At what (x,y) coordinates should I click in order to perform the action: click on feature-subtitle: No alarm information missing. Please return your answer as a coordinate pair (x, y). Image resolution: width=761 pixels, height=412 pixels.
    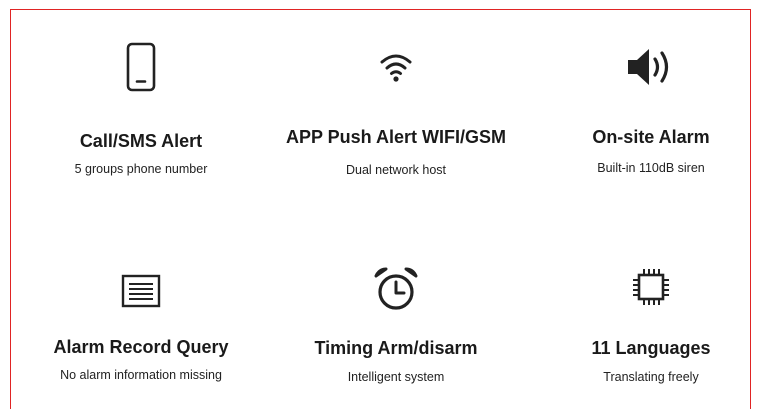
    Looking at the image, I should click on (141, 375).